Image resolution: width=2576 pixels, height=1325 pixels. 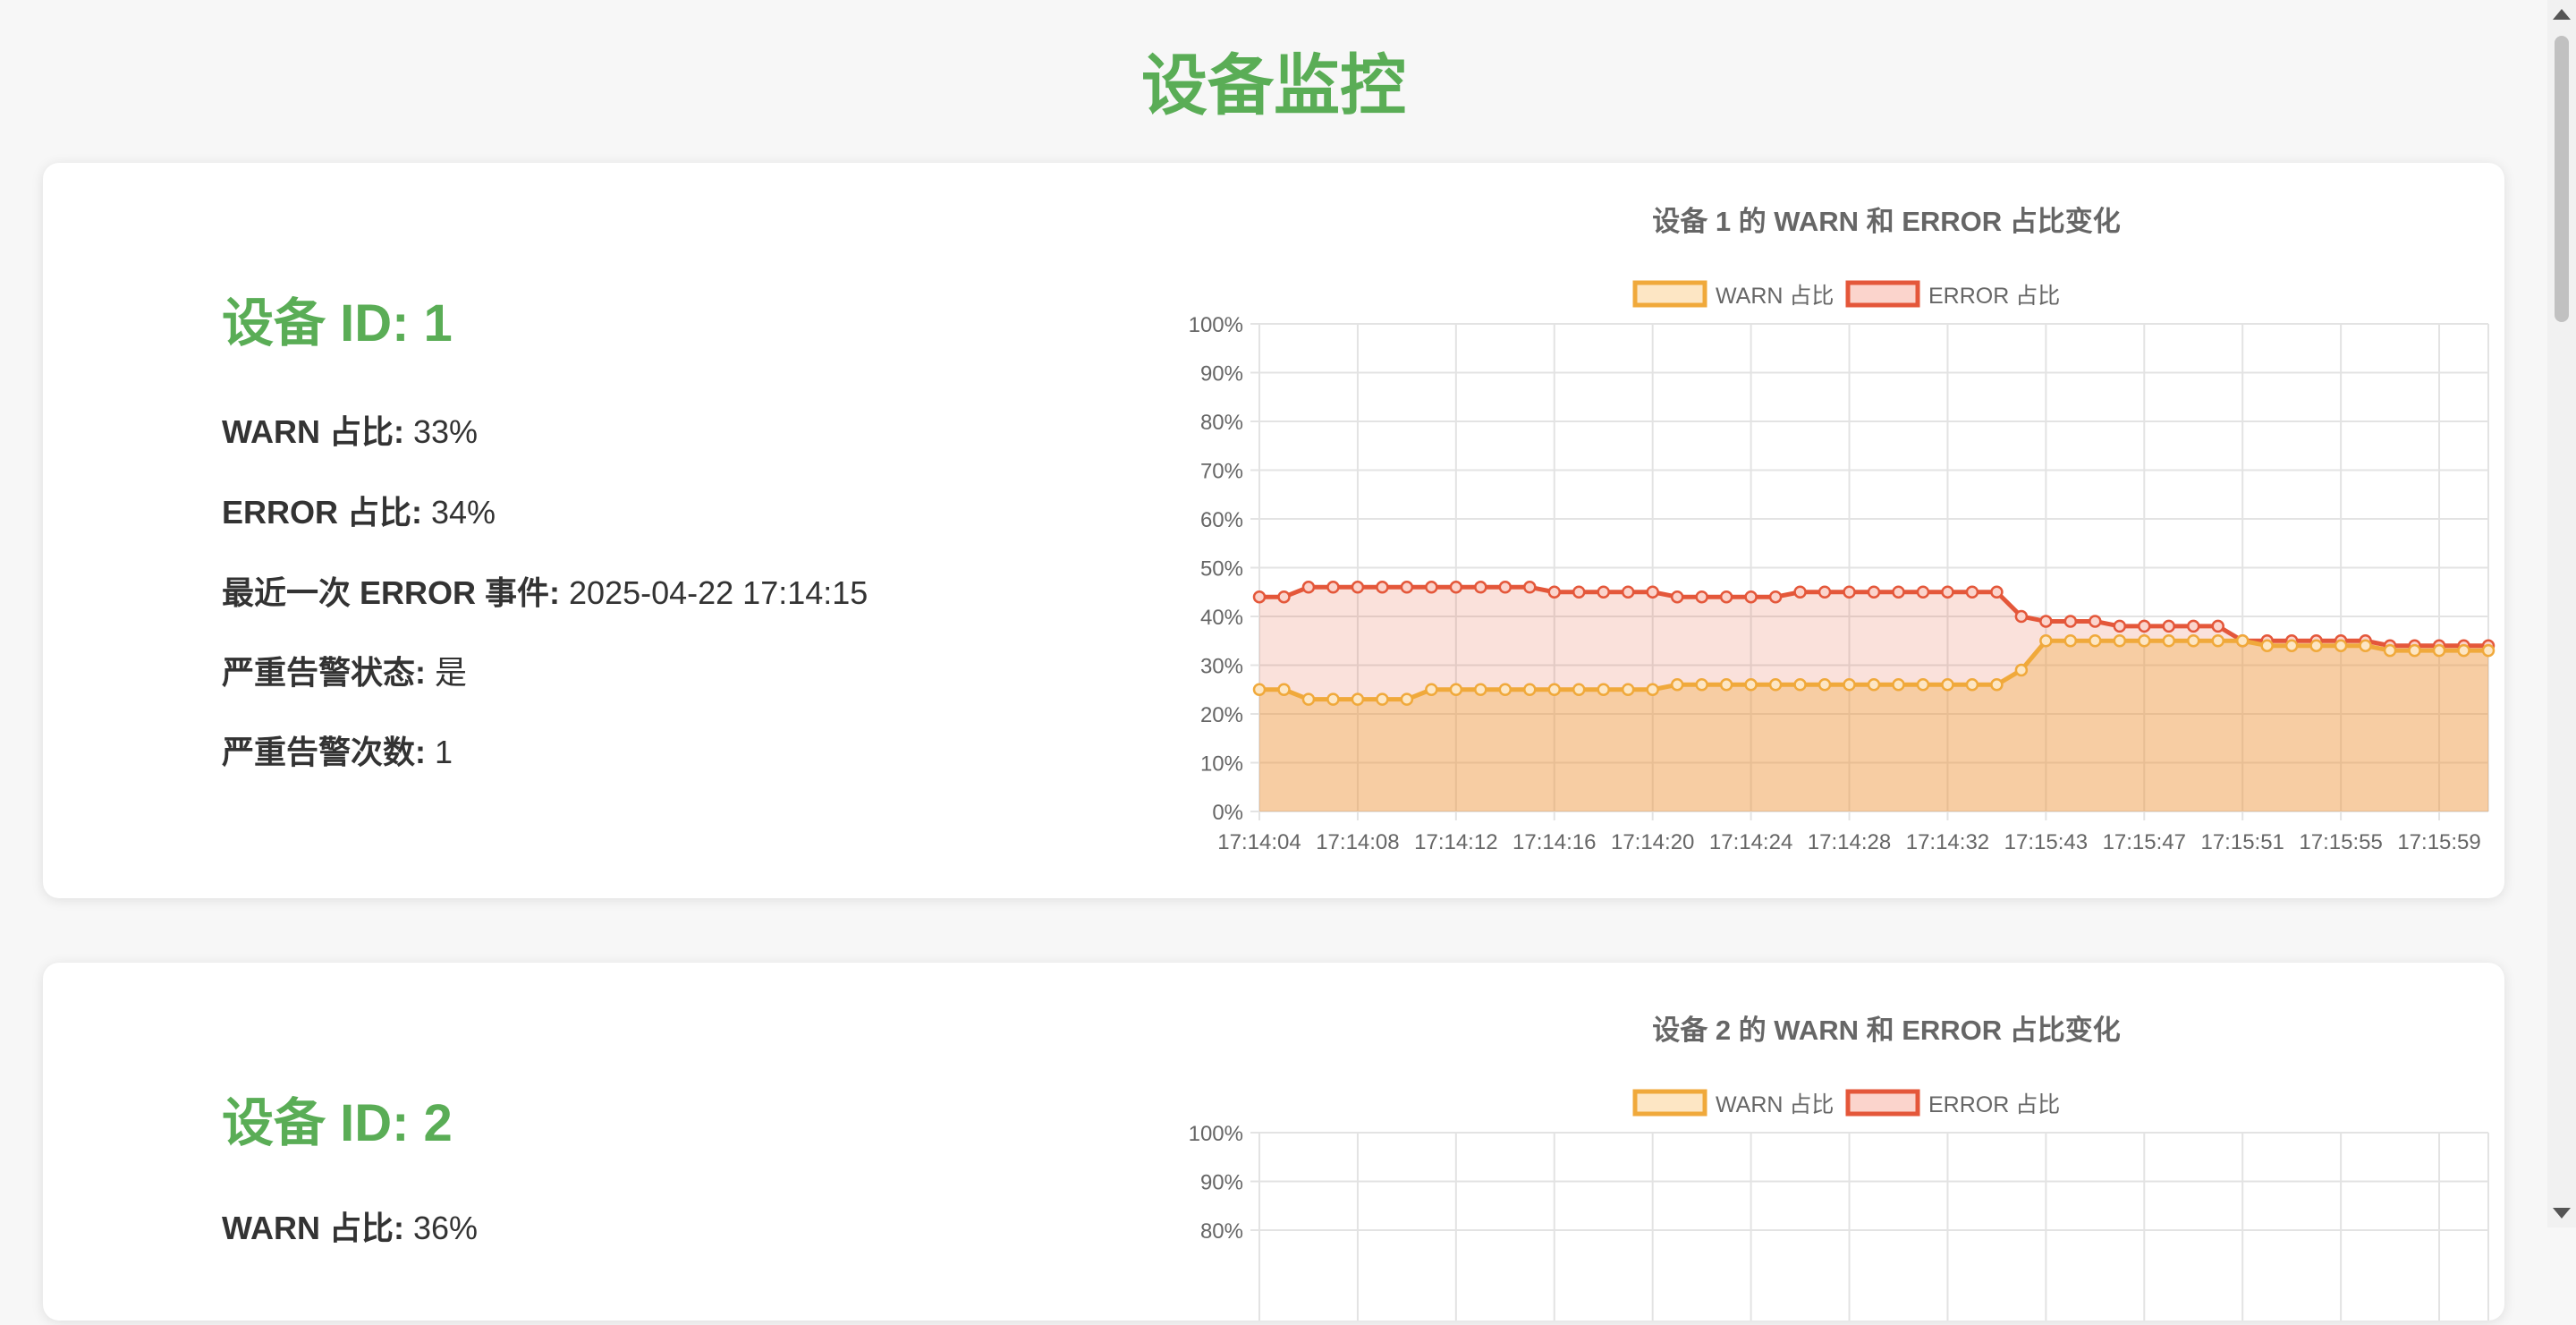 What do you see at coordinates (2046, 842) in the screenshot?
I see `x-tick-label: 17:15:43` at bounding box center [2046, 842].